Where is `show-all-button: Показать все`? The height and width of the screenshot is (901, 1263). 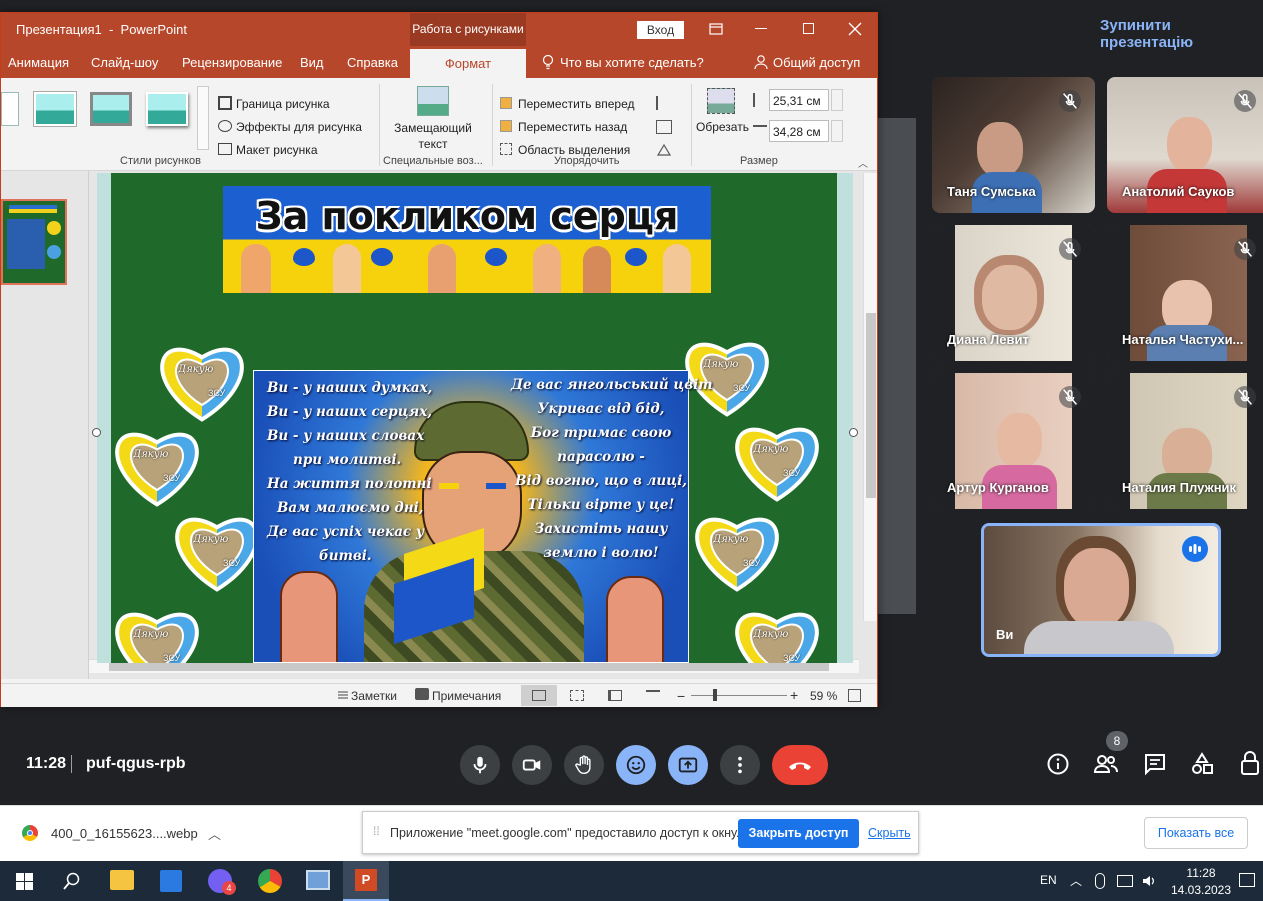 show-all-button: Показать все is located at coordinates (1196, 833).